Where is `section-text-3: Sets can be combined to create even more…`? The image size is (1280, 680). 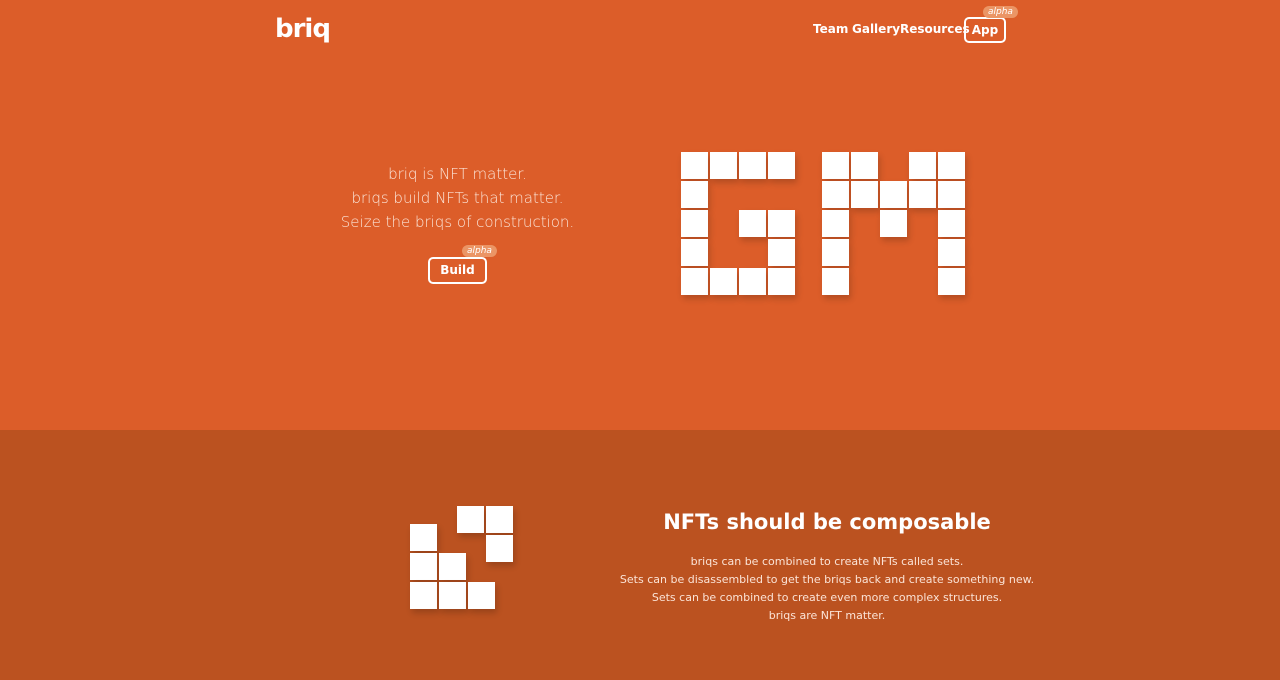
section-text-3: Sets can be combined to create even more… is located at coordinates (827, 597).